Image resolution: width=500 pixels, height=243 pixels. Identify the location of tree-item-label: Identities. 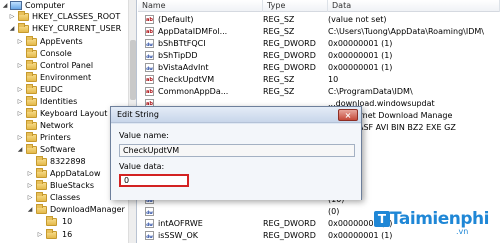
(59, 101).